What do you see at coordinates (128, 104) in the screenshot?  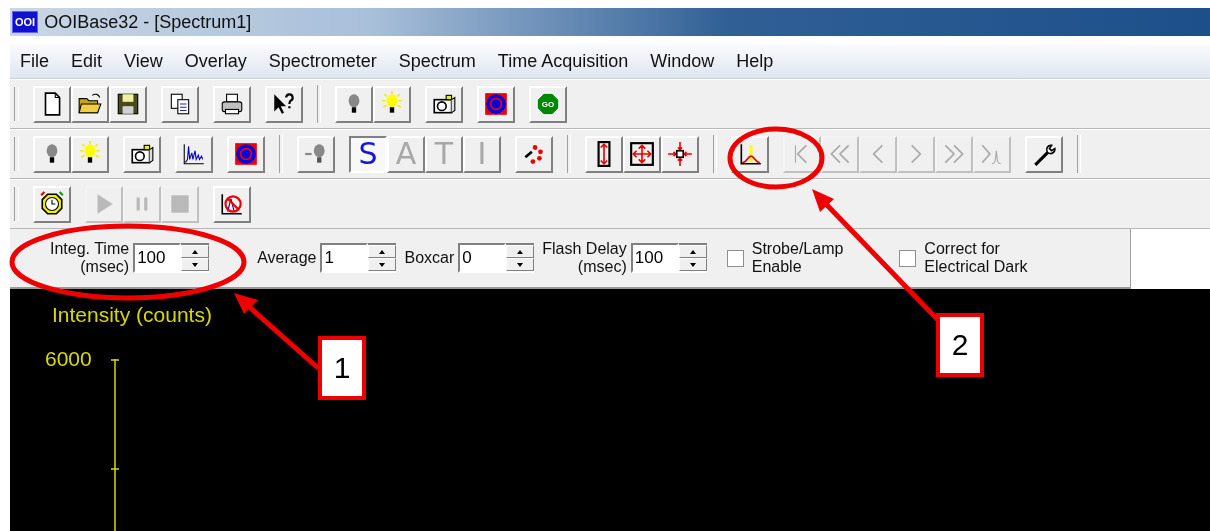 I see `floppy-icon` at bounding box center [128, 104].